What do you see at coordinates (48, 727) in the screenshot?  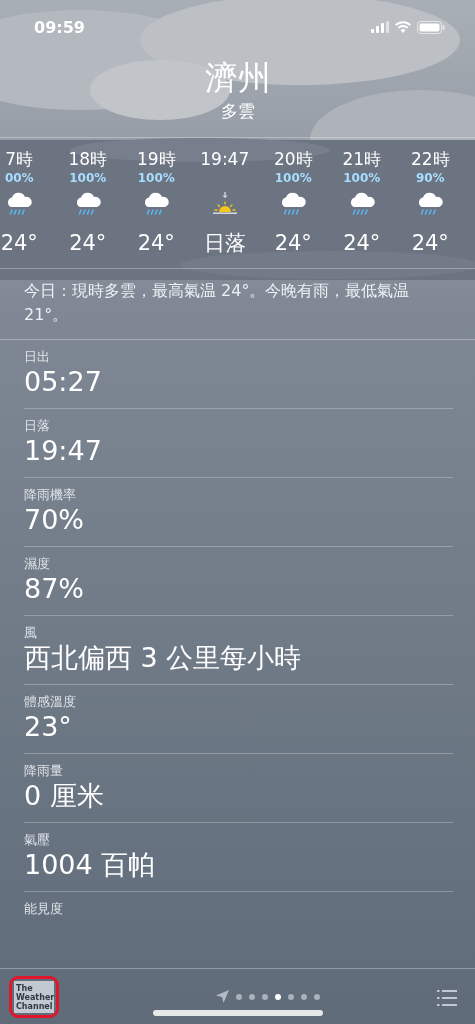 I see `detail-value: 23°` at bounding box center [48, 727].